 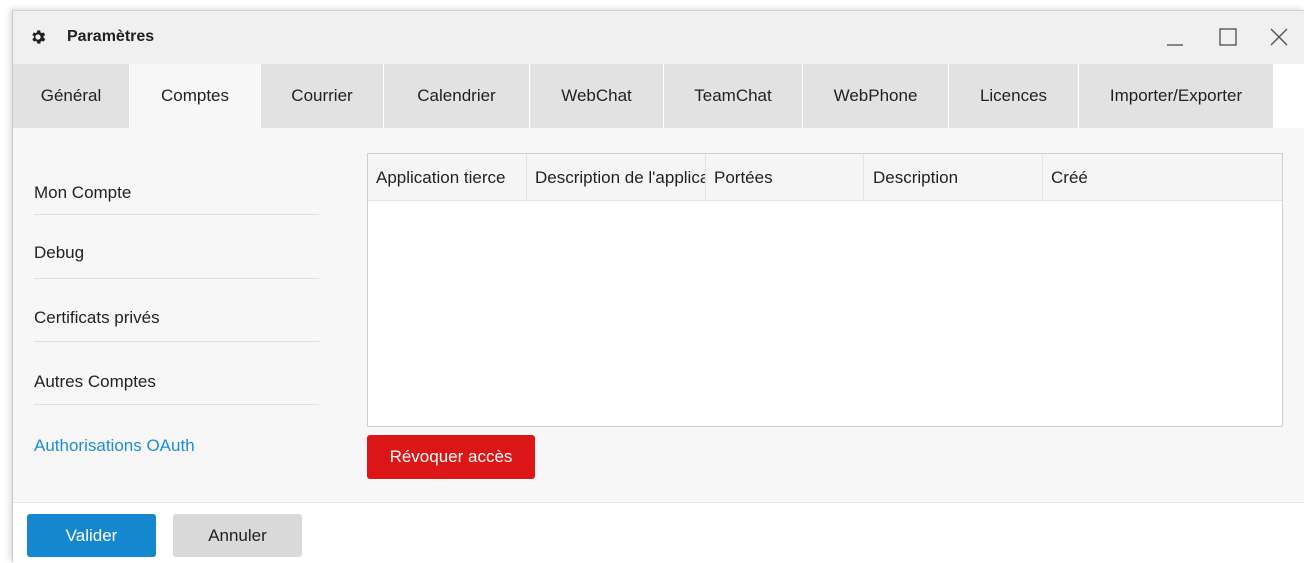 What do you see at coordinates (1176, 96) in the screenshot?
I see `tab-importer-exporter: Importer/Exporter` at bounding box center [1176, 96].